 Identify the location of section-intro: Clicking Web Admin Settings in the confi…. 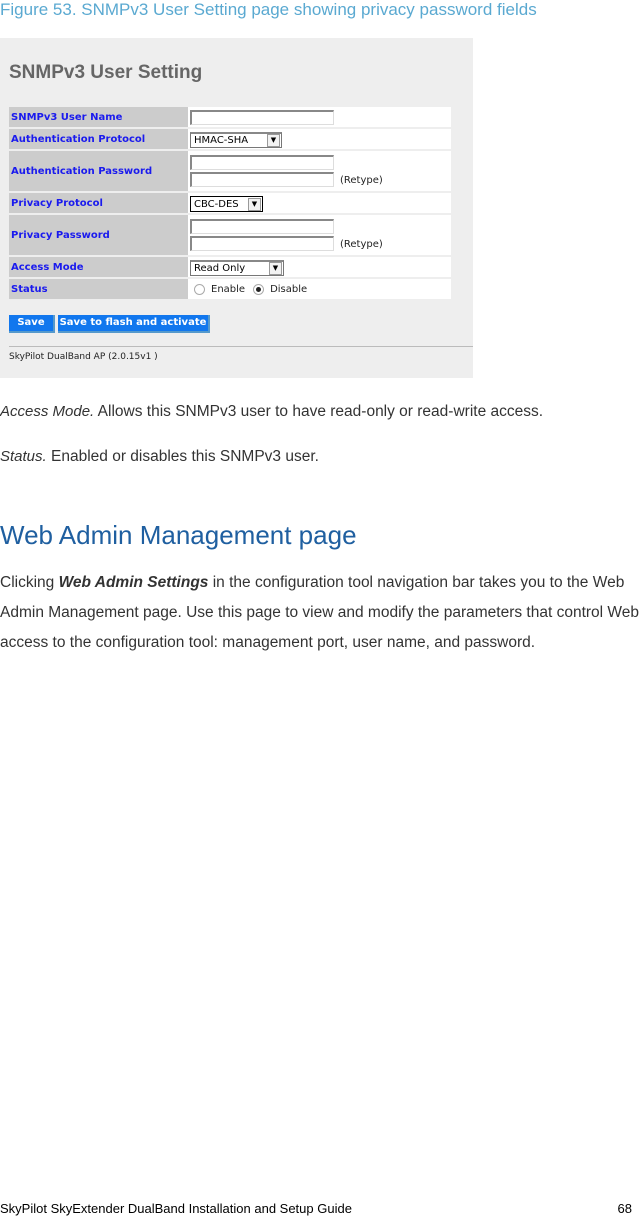
(322, 613).